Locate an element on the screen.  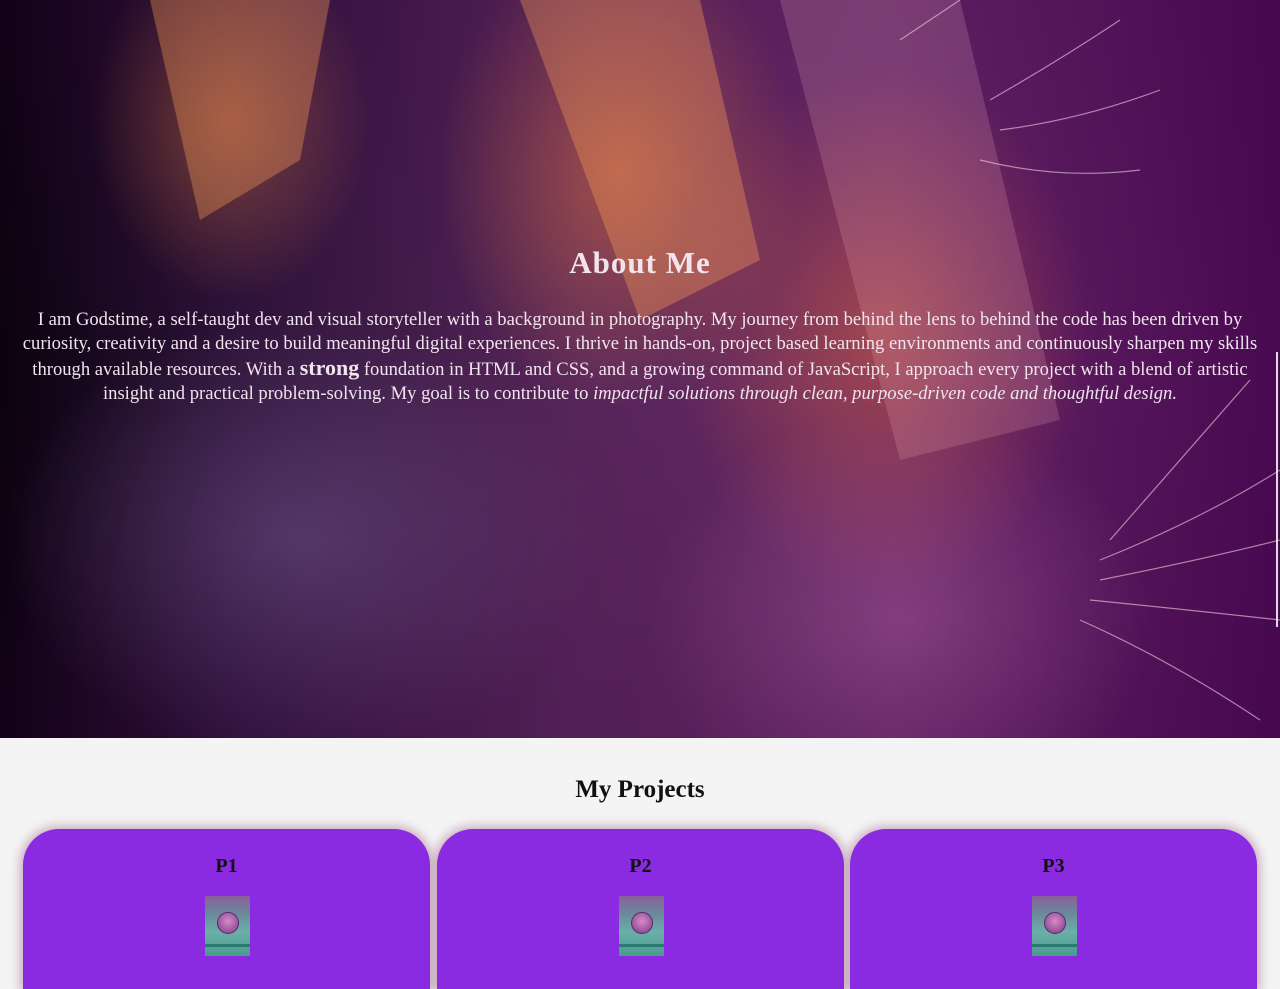
project-card-p1: P1 is located at coordinates (226, 909).